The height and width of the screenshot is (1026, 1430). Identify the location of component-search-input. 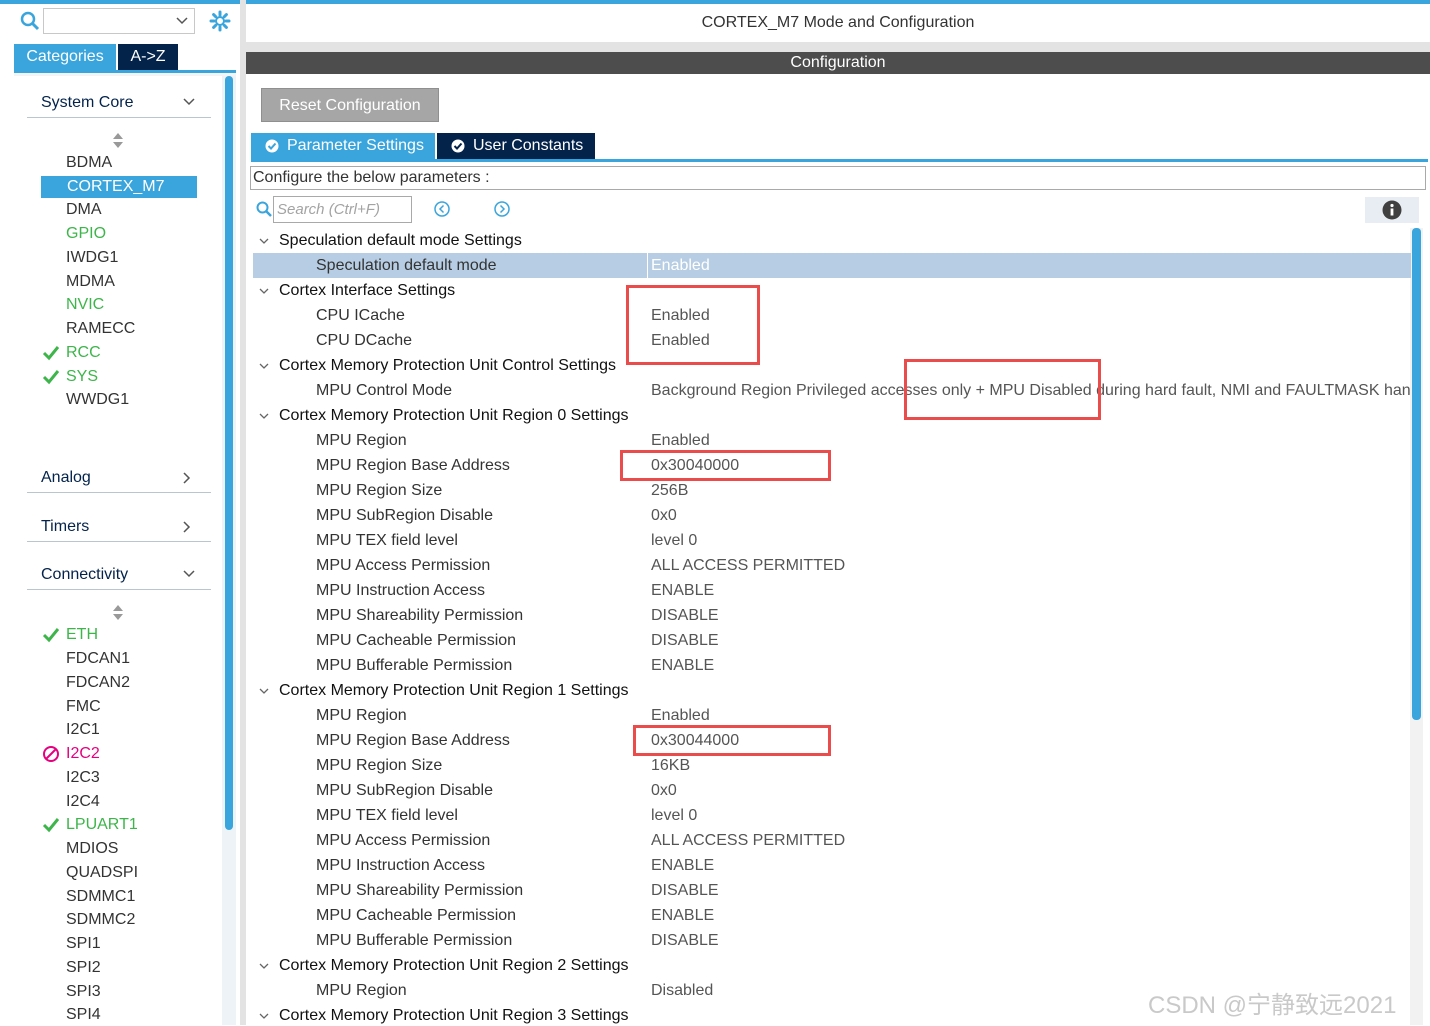
(119, 21).